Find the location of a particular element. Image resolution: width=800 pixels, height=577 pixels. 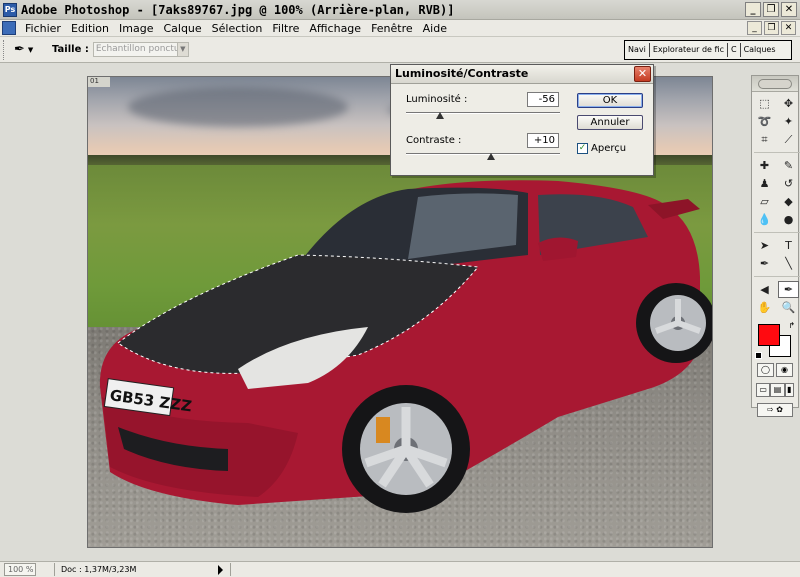

doc-restore-icon: ❐ is located at coordinates (771, 28).